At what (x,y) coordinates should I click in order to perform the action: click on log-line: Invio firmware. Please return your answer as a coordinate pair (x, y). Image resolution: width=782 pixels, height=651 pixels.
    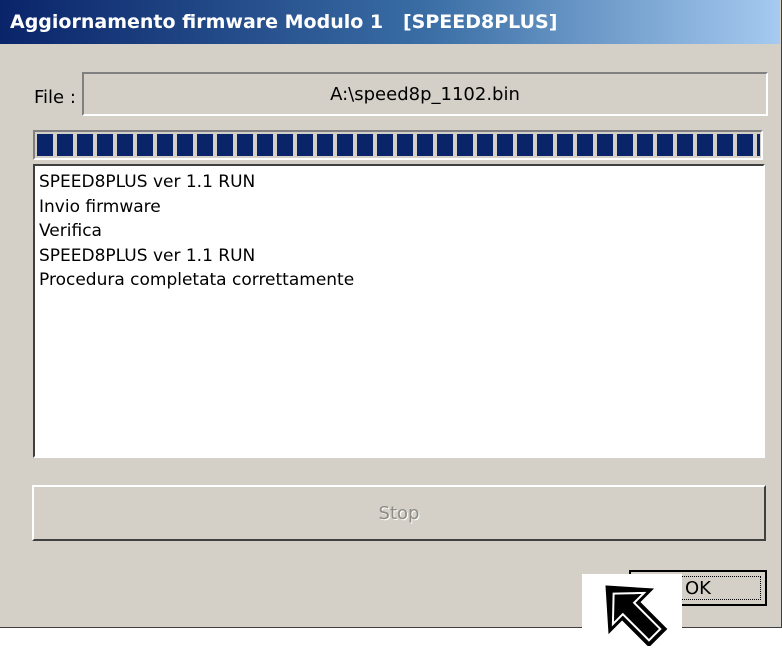
    Looking at the image, I should click on (100, 206).